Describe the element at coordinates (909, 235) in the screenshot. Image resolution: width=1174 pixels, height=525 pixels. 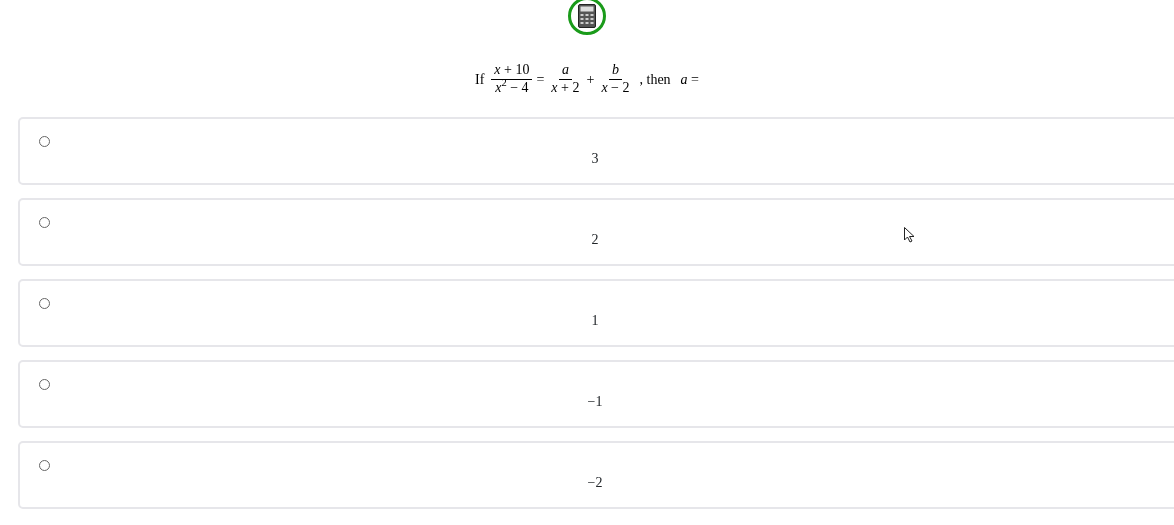
I see `mouse-cursor-icon` at that location.